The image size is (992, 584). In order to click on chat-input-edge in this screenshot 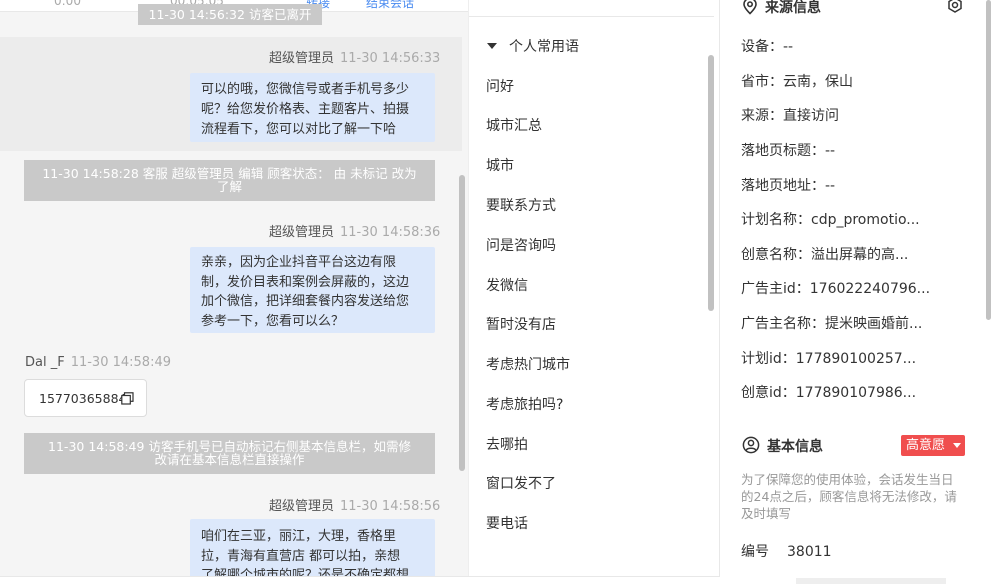, I will do `click(360, 580)`.